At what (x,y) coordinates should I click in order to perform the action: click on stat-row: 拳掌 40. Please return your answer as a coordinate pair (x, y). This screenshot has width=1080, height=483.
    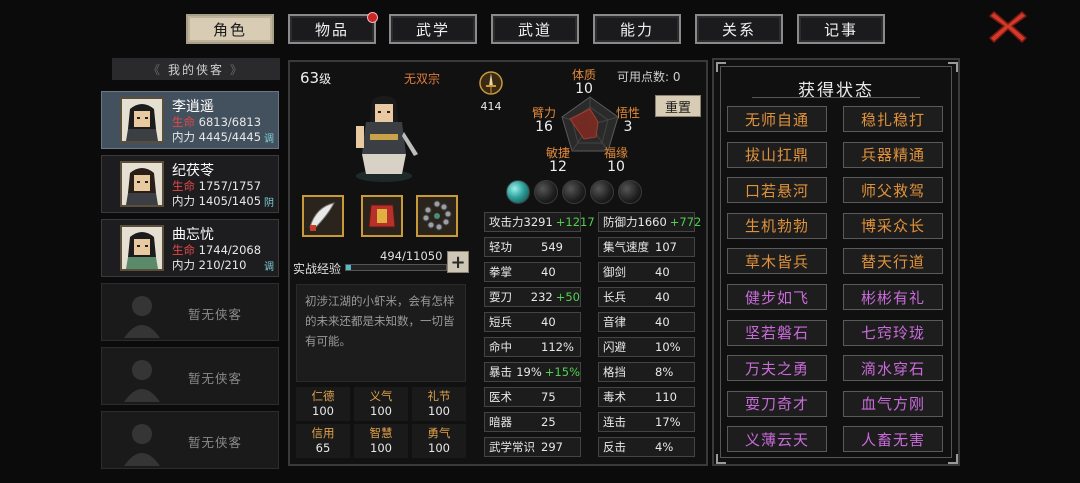
    Looking at the image, I should click on (532, 272).